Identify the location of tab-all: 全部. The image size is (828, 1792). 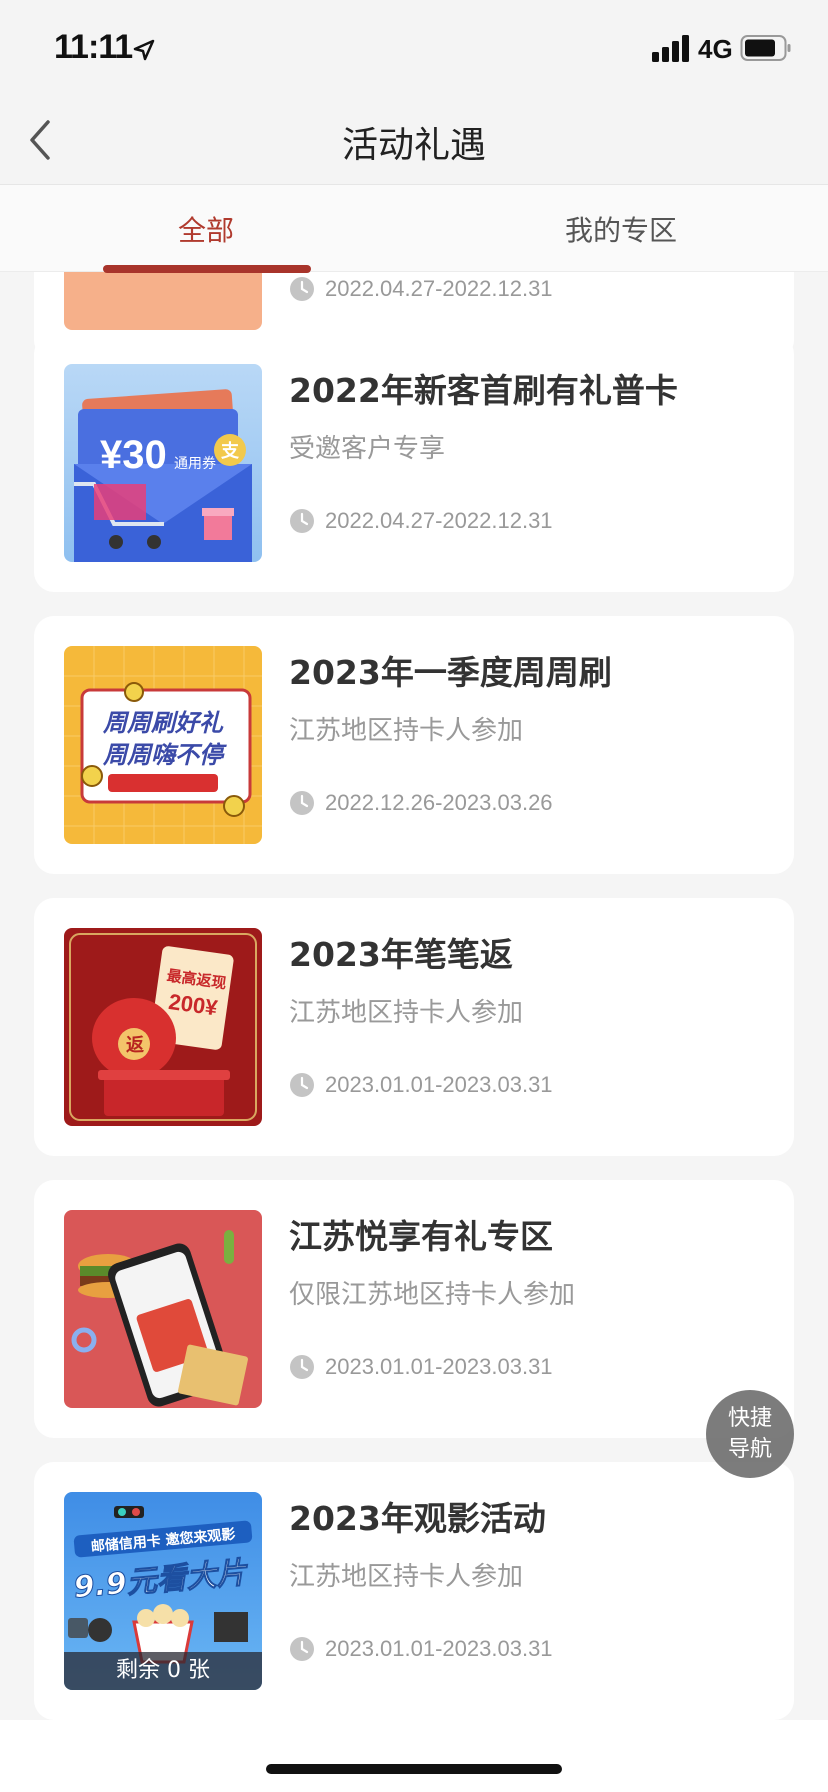
(206, 229).